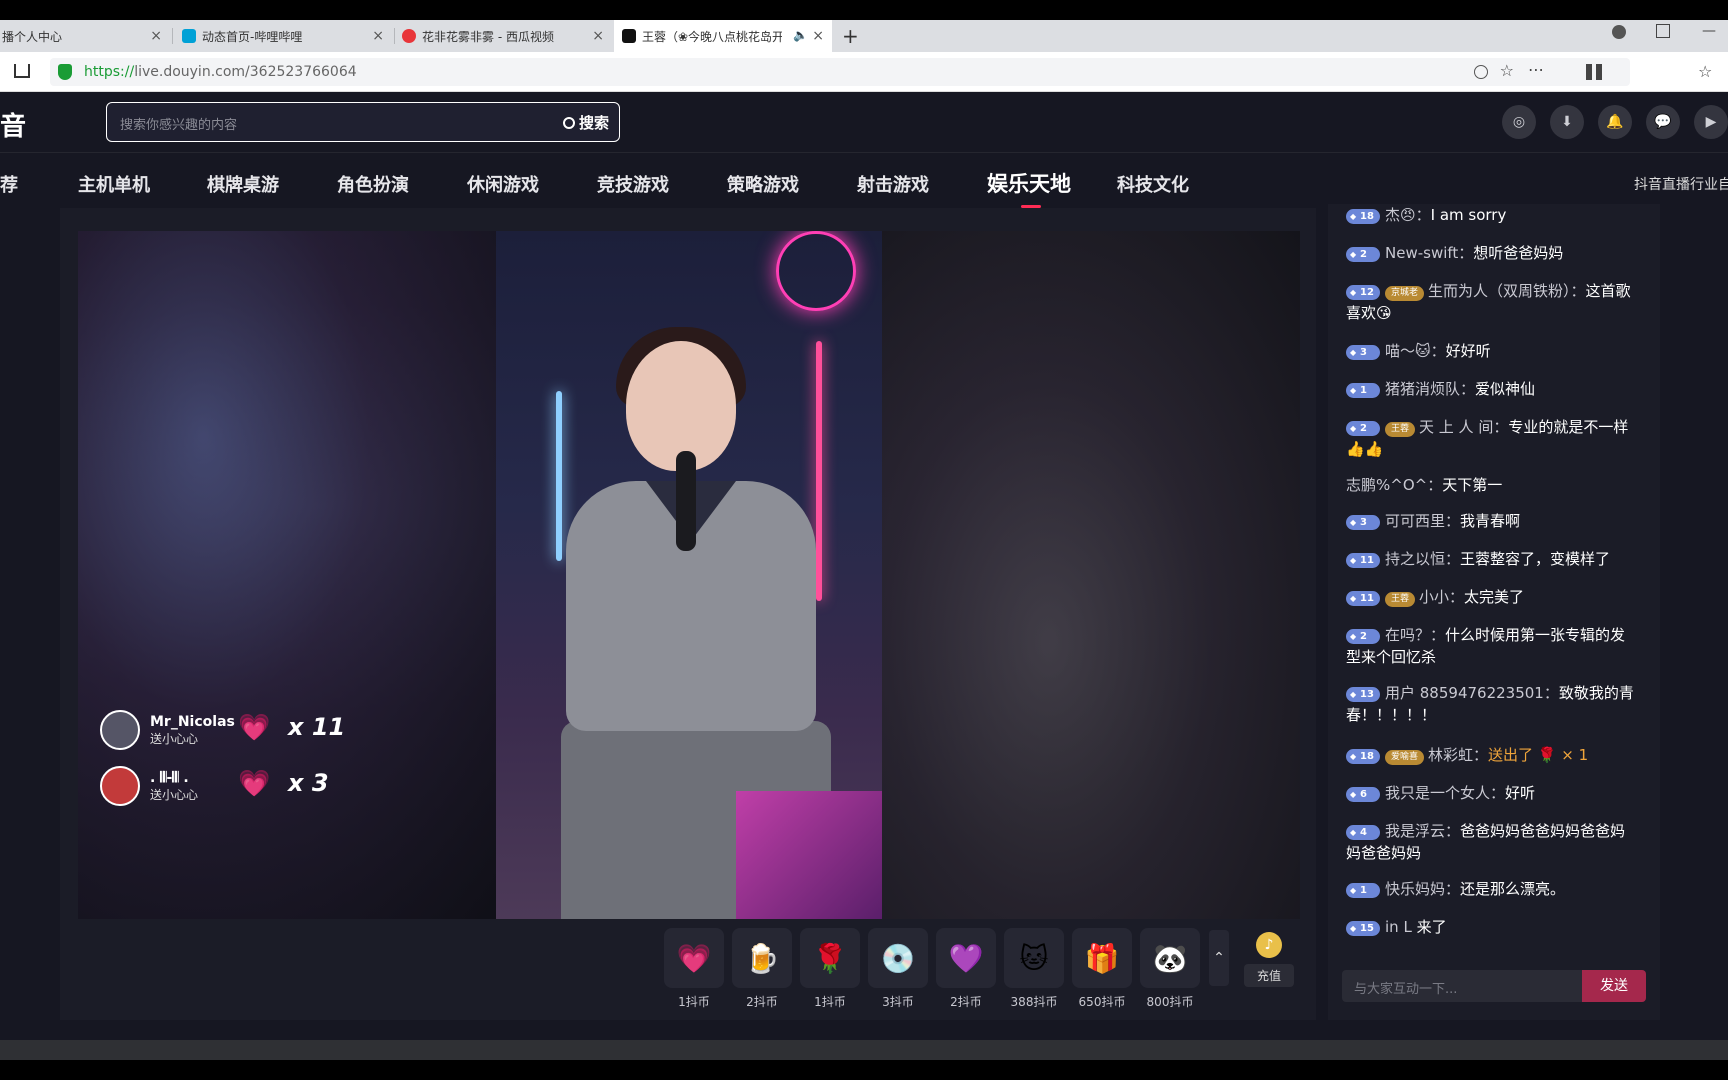 The image size is (1728, 1080). Describe the element at coordinates (629, 36) in the screenshot. I see `douyin-icon` at that location.